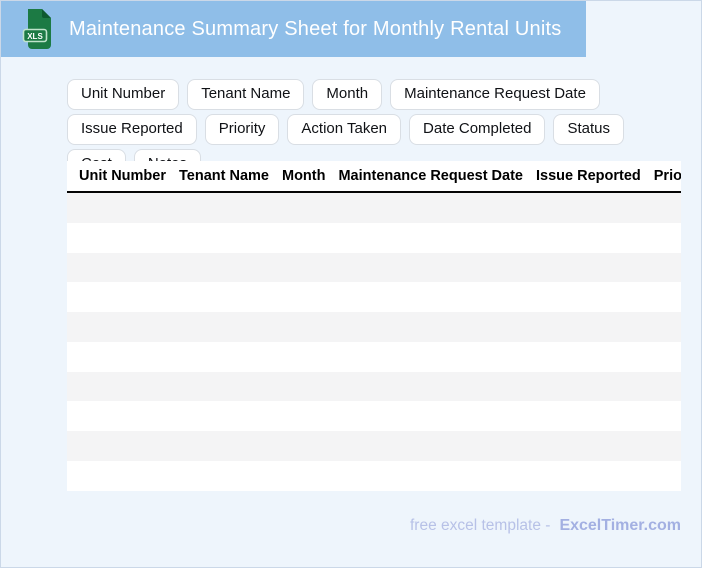  Describe the element at coordinates (430, 176) in the screenshot. I see `column-header-maintenance-request-date: Maintenance Request Date` at that location.